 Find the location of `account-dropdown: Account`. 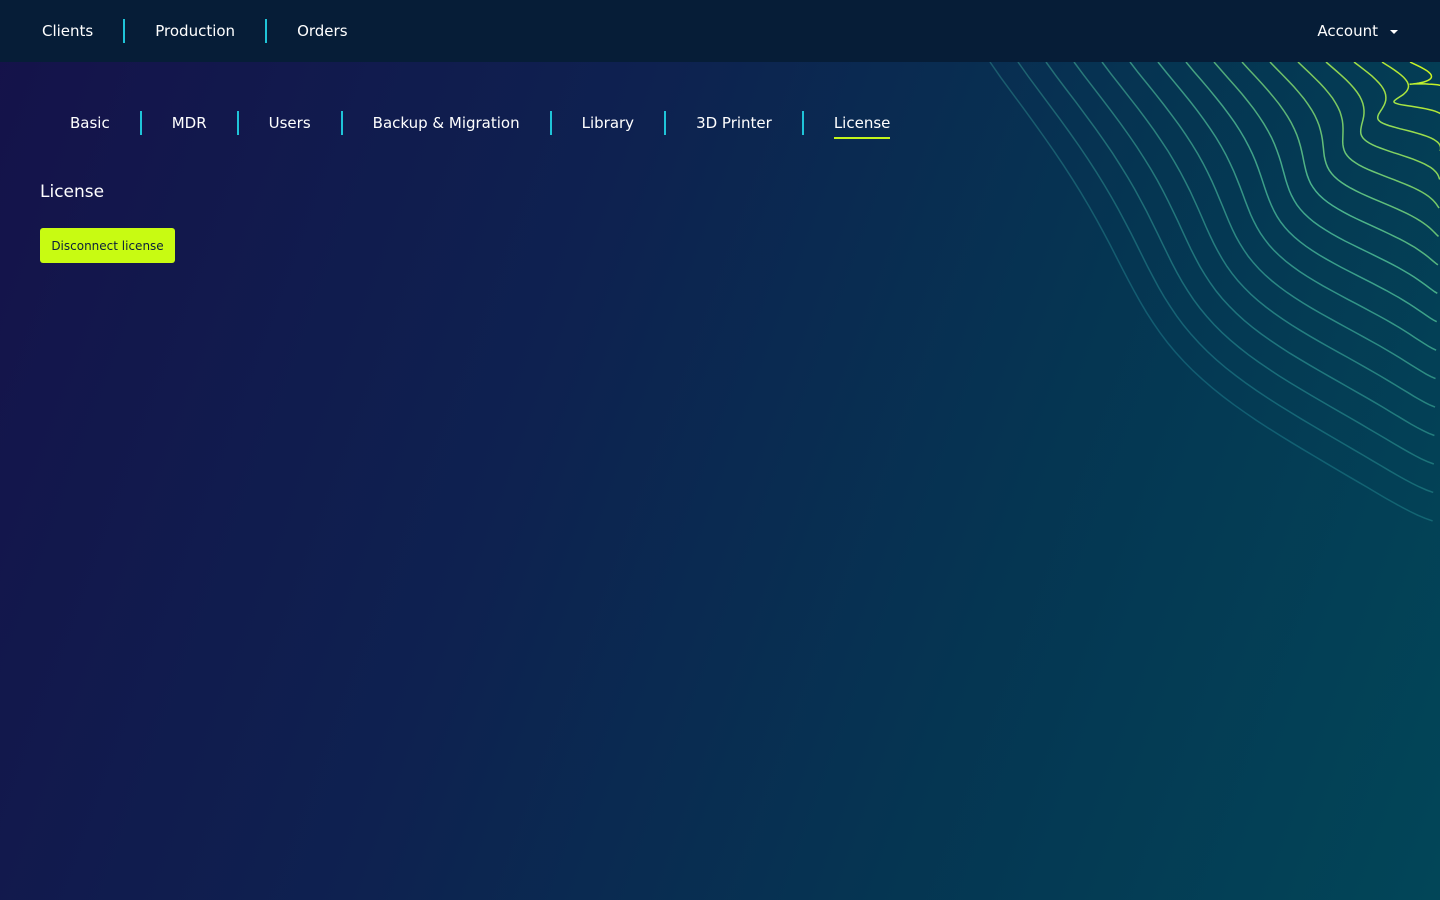

account-dropdown: Account is located at coordinates (1357, 31).